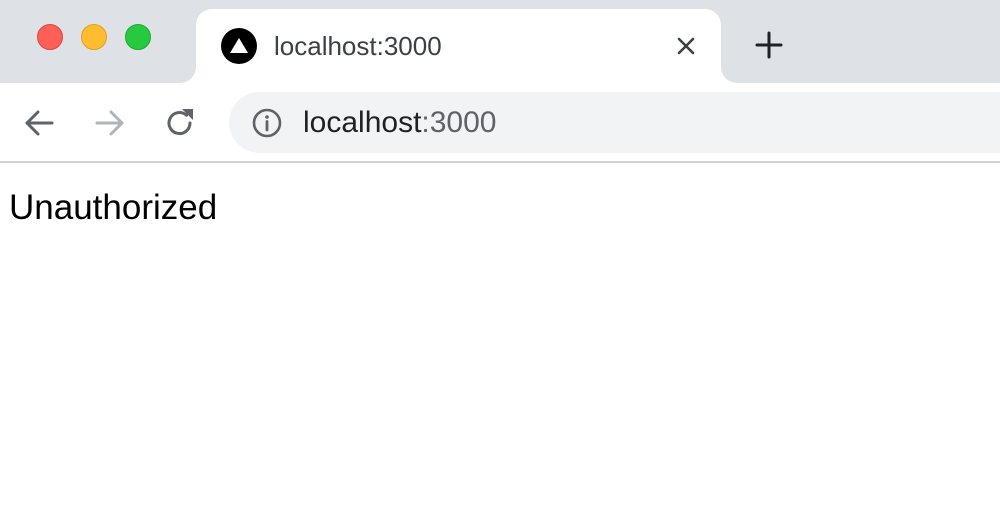 The height and width of the screenshot is (517, 1000). Describe the element at coordinates (239, 46) in the screenshot. I see `nextjs-triangle-icon` at that location.